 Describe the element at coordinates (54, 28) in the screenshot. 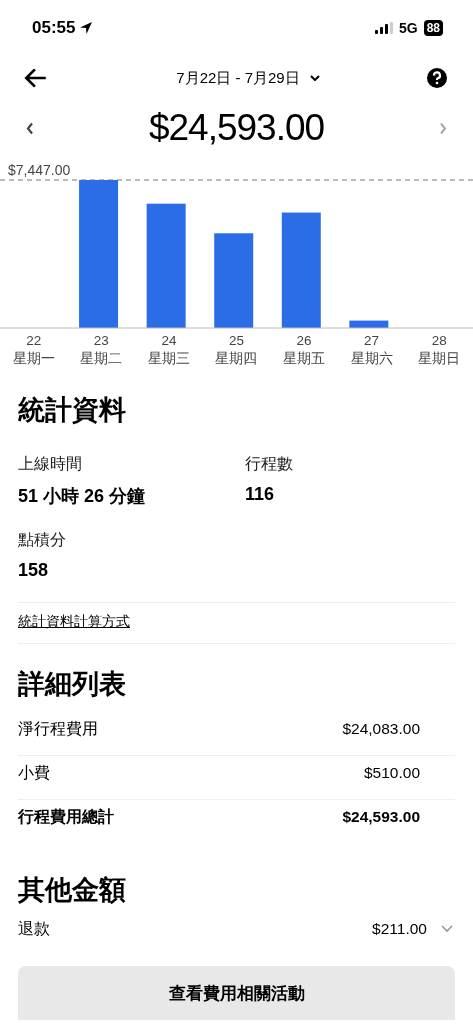

I see `status-time: 05:55` at that location.